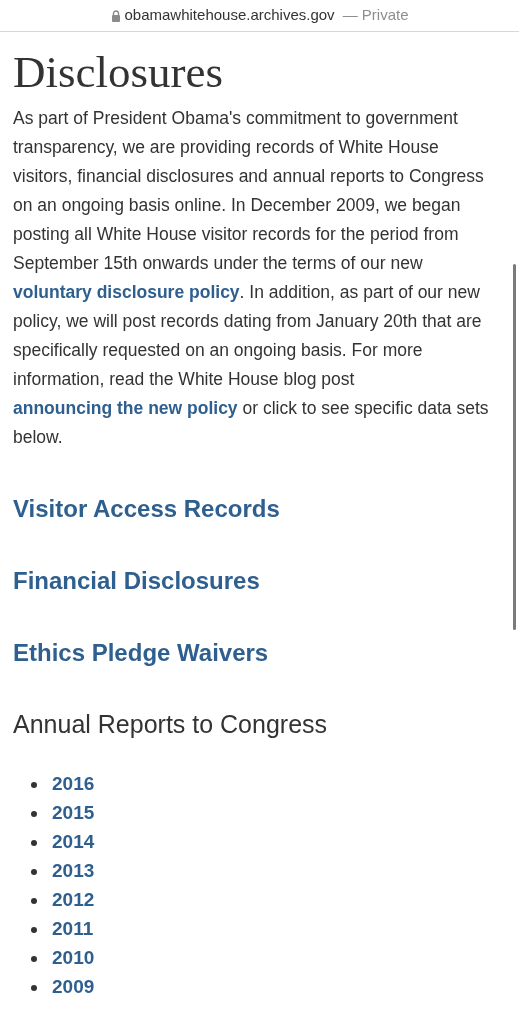 The image size is (519, 1023). What do you see at coordinates (73, 842) in the screenshot?
I see `year-link: 2014` at bounding box center [73, 842].